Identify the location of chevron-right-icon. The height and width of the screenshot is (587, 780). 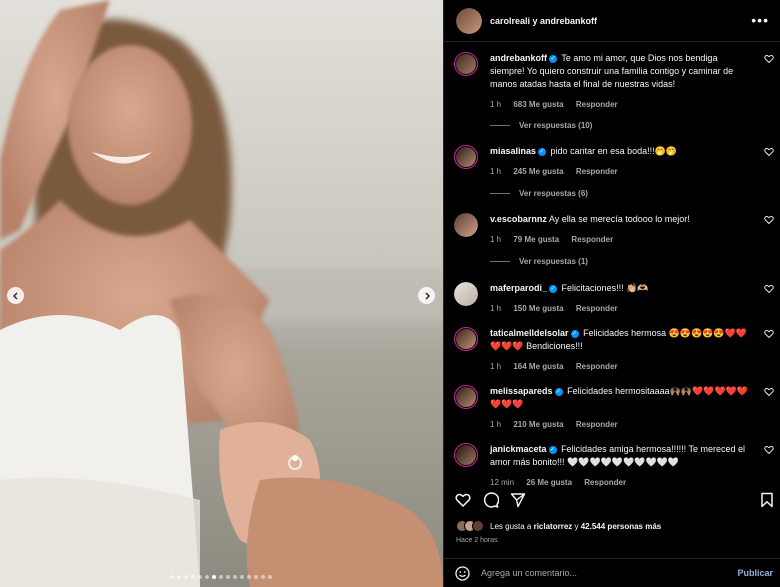
(427, 295).